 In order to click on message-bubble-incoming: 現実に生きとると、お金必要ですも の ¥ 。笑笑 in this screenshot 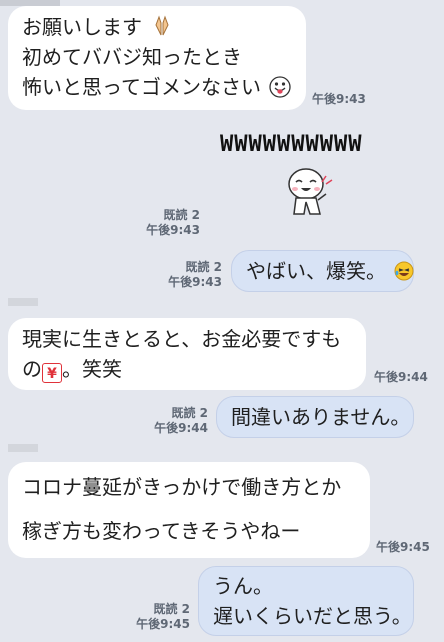, I will do `click(187, 354)`.